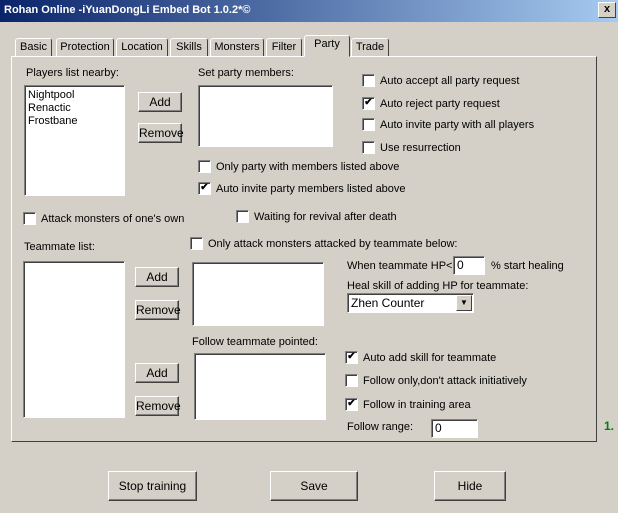  Describe the element at coordinates (103, 218) in the screenshot. I see `attack-own-checkbox: Attack monsters of one's own` at that location.